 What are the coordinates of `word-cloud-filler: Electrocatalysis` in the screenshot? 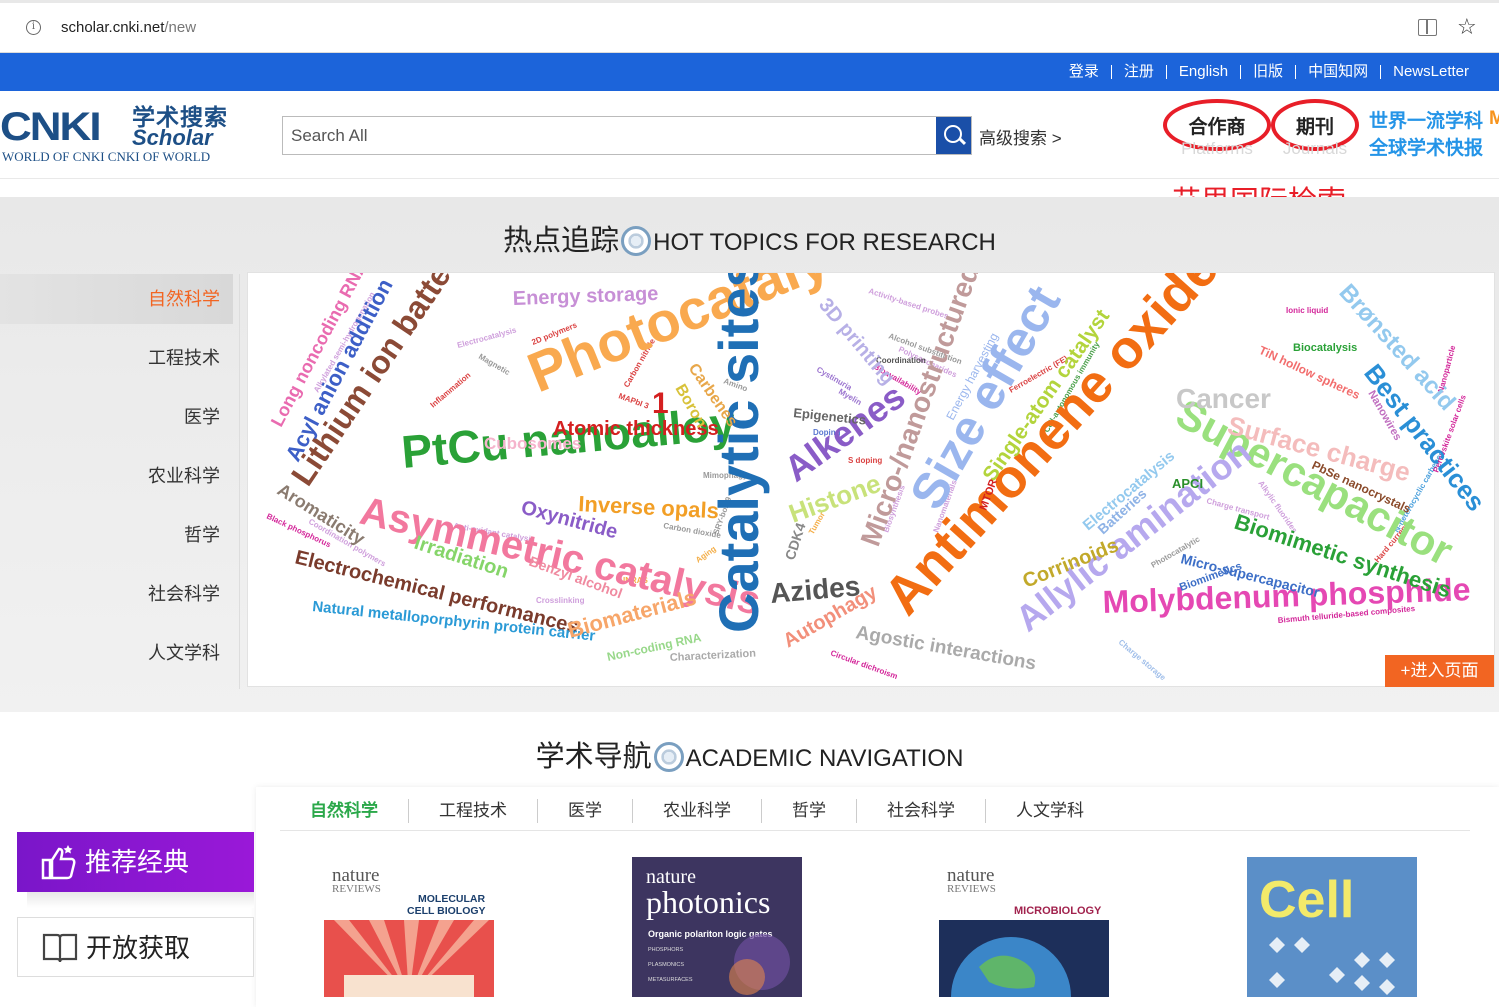 It's located at (487, 337).